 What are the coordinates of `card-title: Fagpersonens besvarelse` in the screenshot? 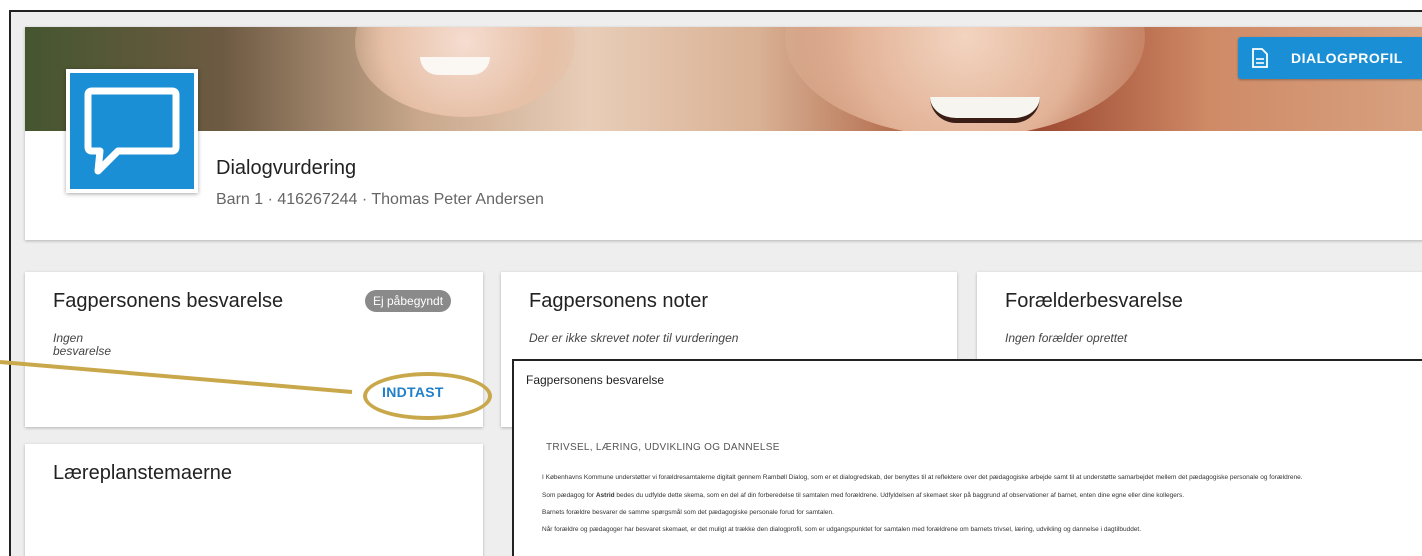 It's located at (168, 301).